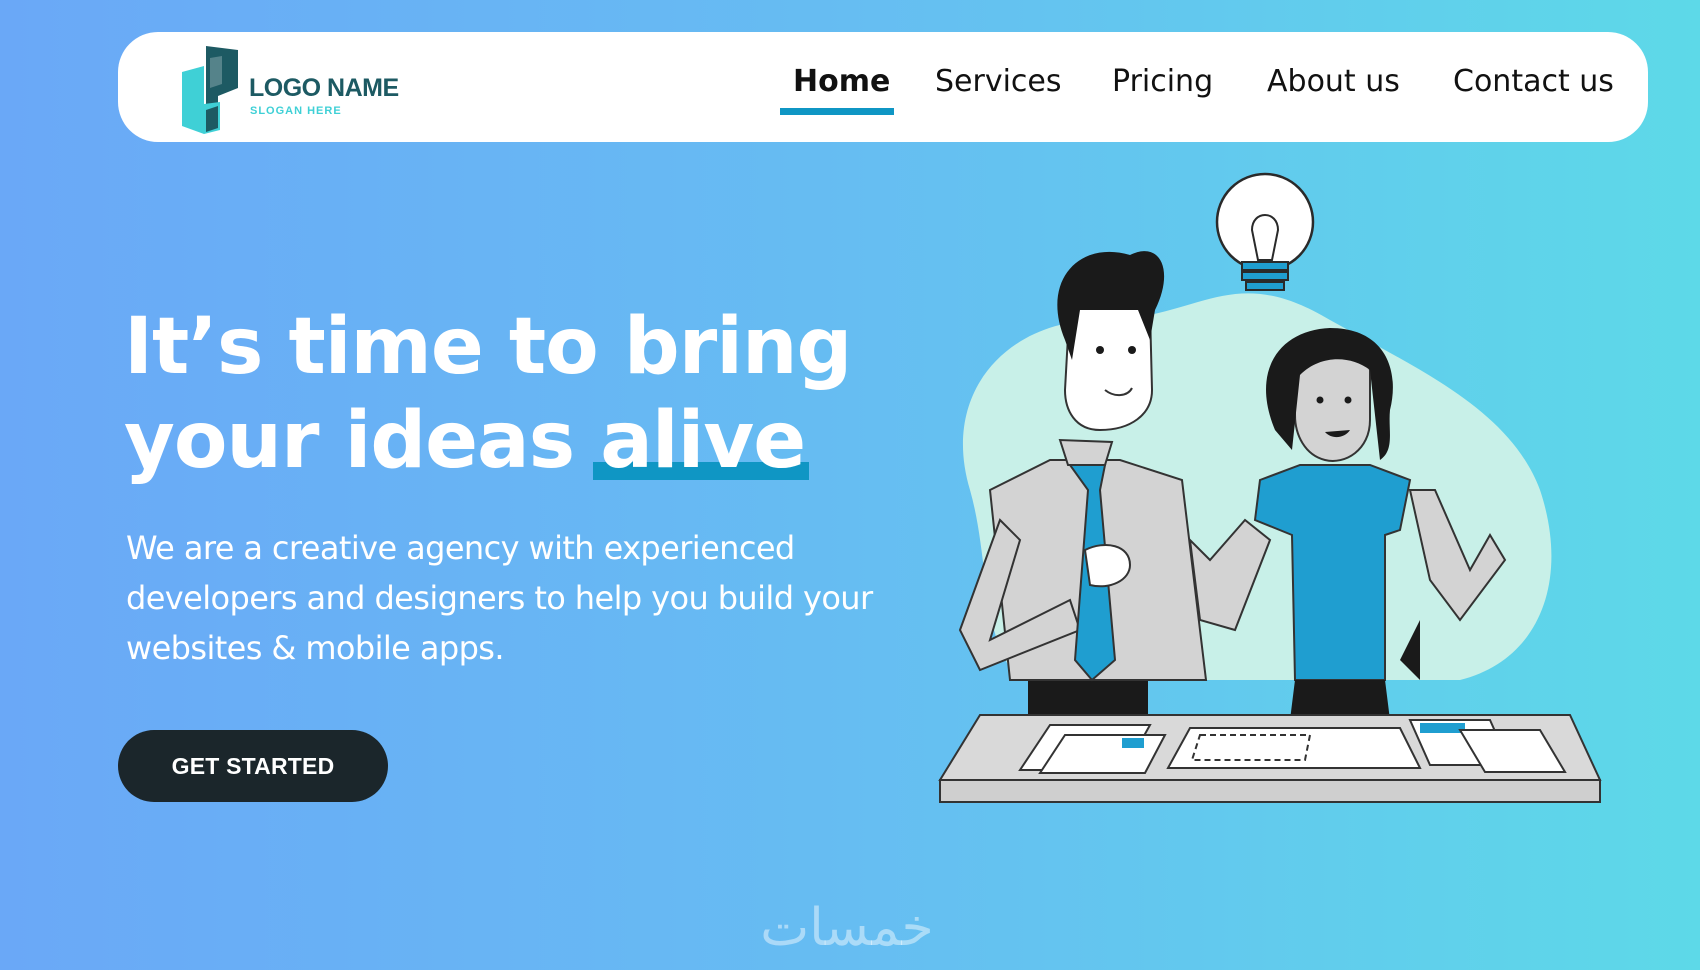  Describe the element at coordinates (210, 90) in the screenshot. I see `logo-mark-icon` at that location.